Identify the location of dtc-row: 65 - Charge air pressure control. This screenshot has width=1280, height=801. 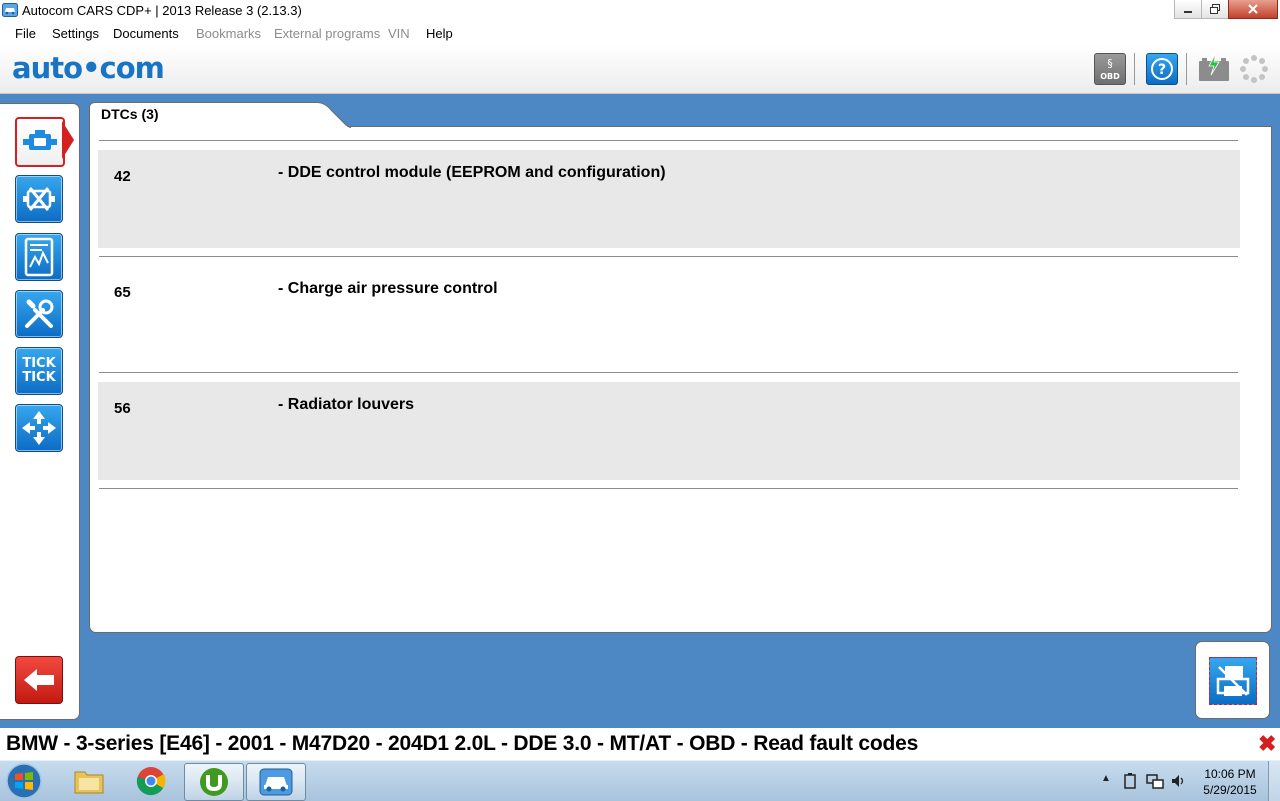
(669, 315).